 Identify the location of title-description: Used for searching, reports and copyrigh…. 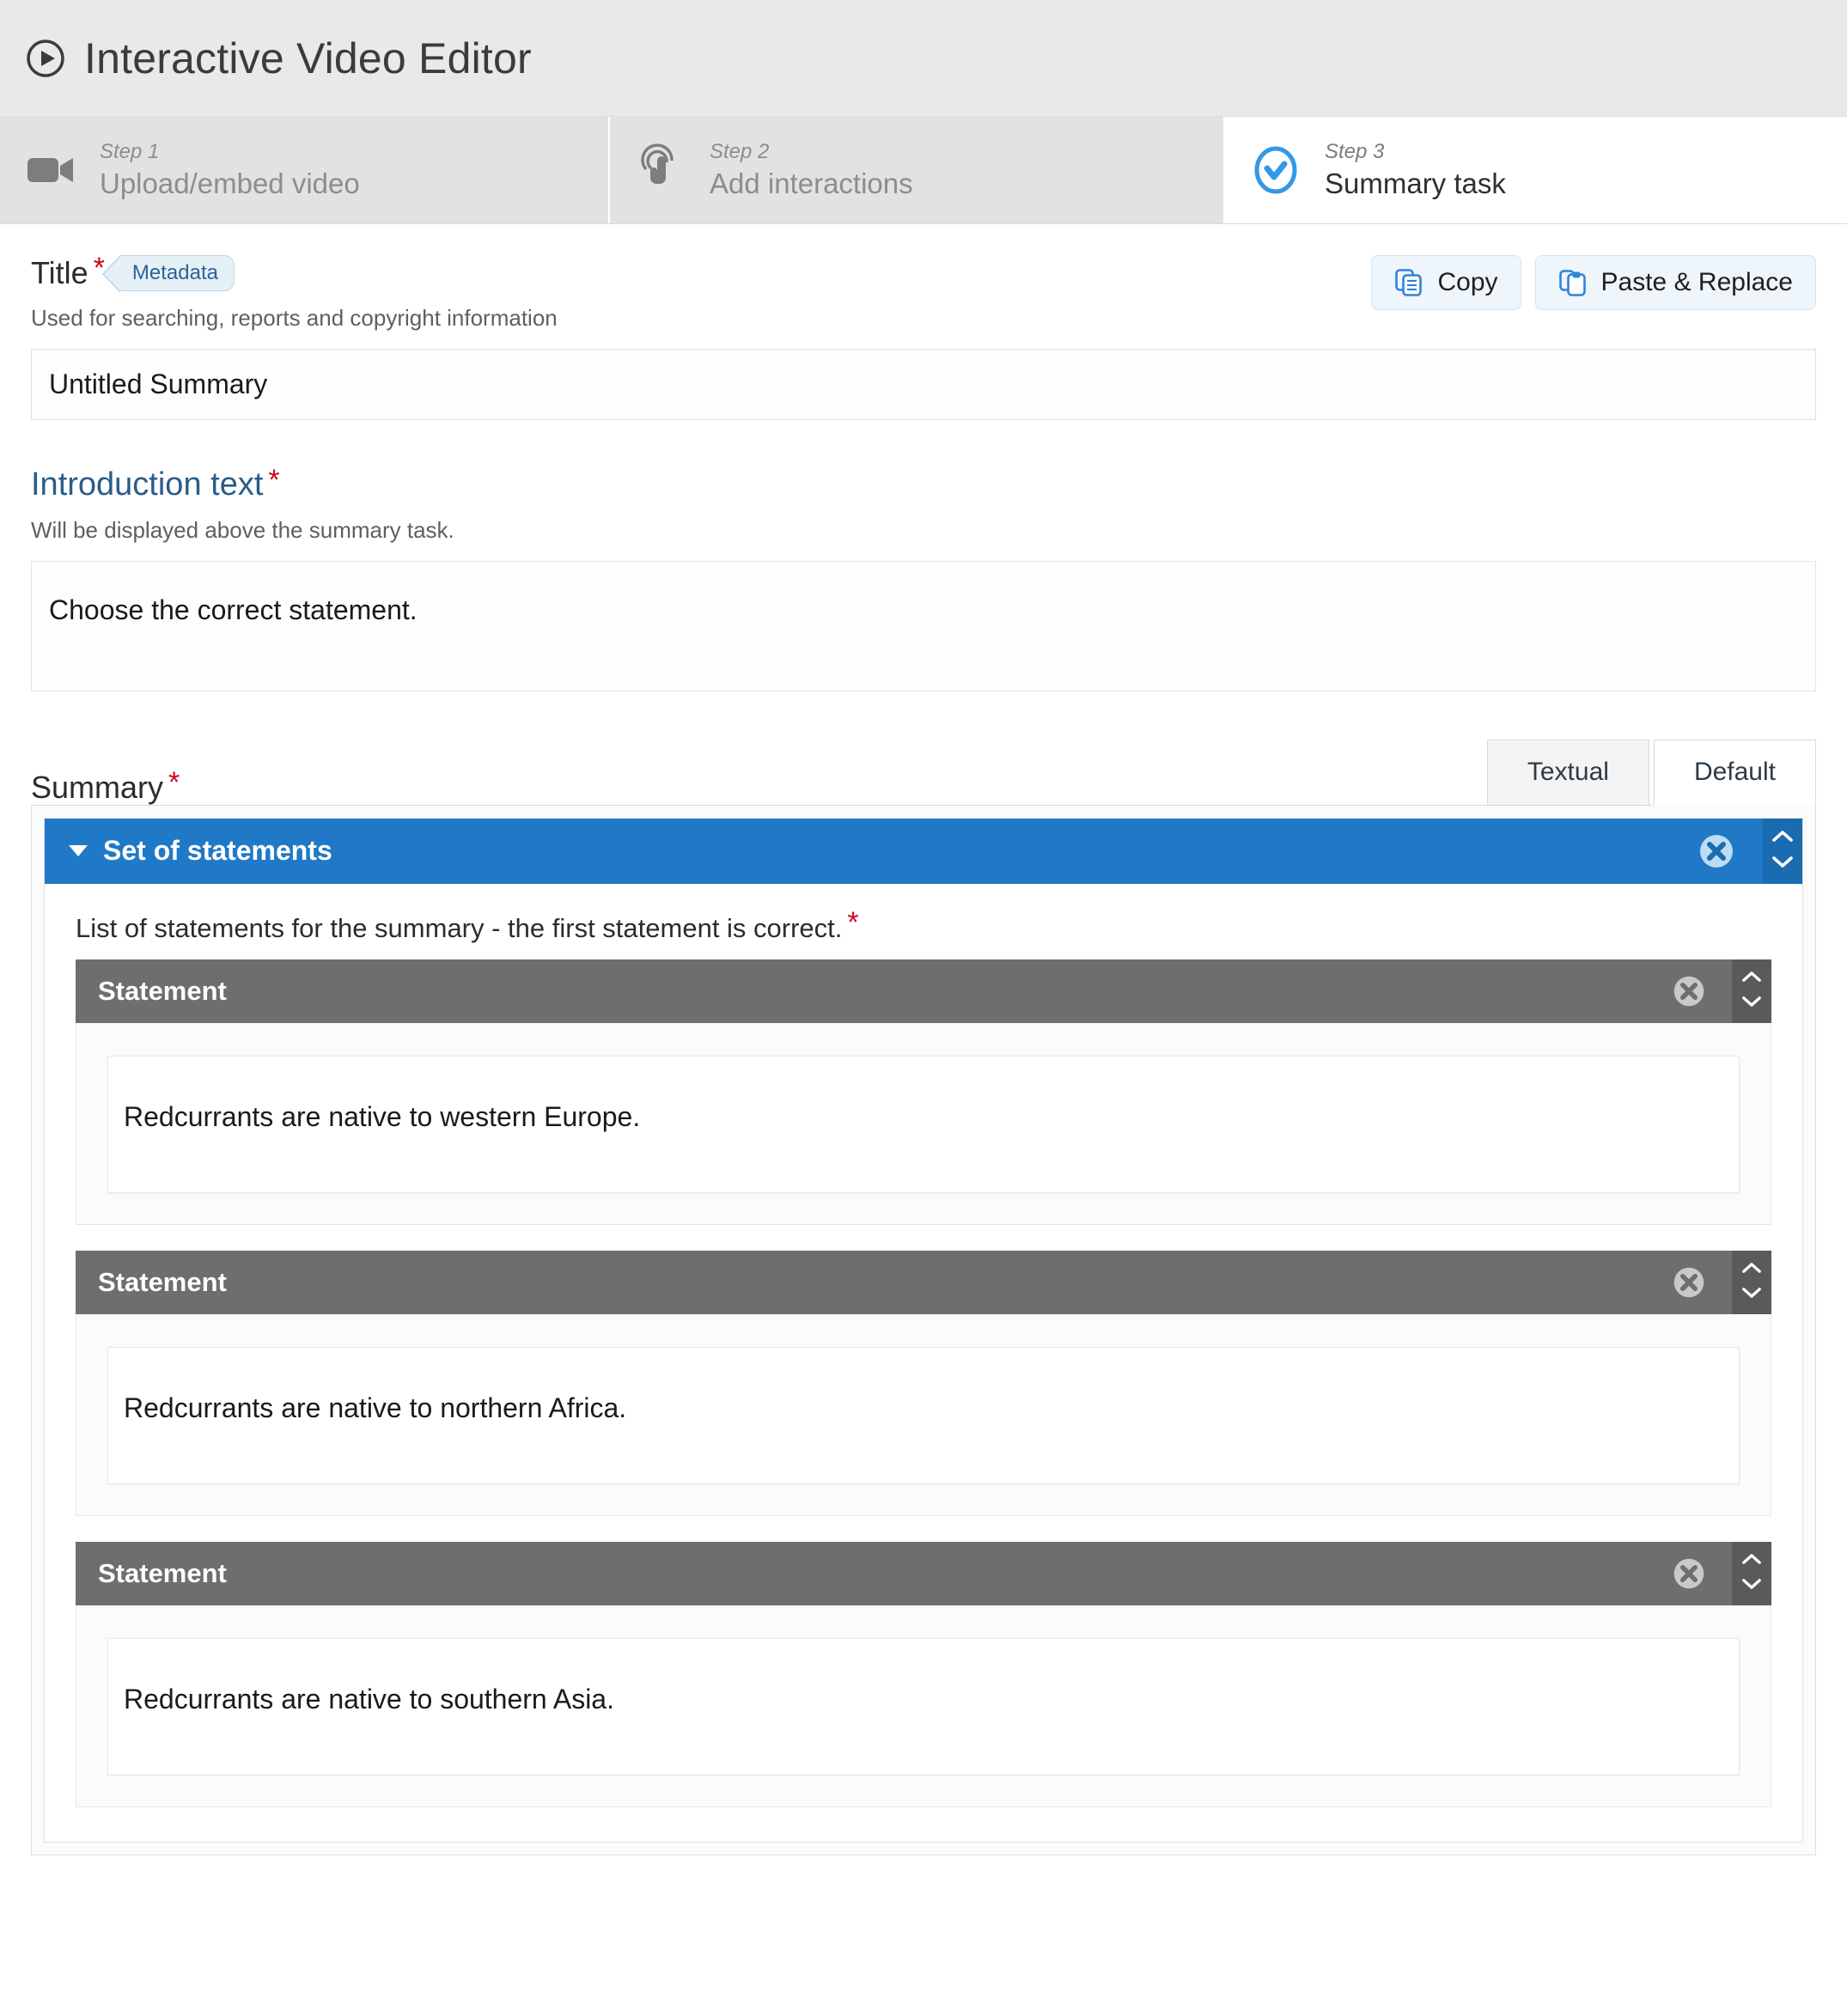
(294, 318).